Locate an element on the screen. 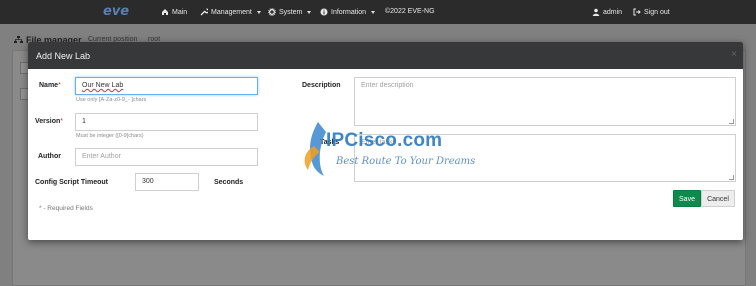 The width and height of the screenshot is (756, 286). cancel-button: Cancel is located at coordinates (718, 198).